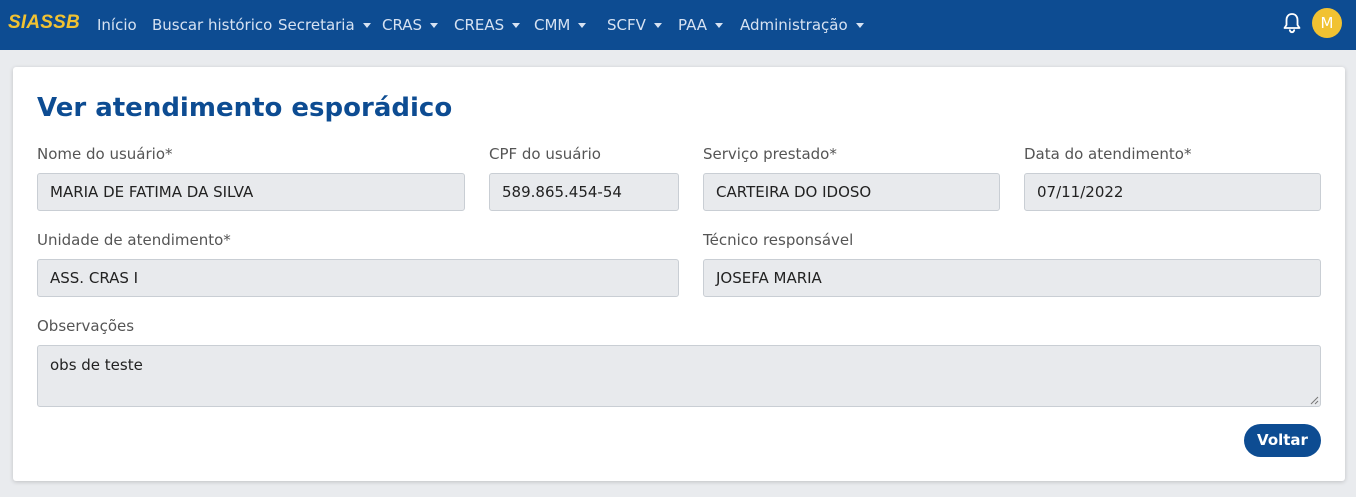 The image size is (1356, 497). What do you see at coordinates (770, 154) in the screenshot?
I see `servico-prestado-label: Serviço prestado*` at bounding box center [770, 154].